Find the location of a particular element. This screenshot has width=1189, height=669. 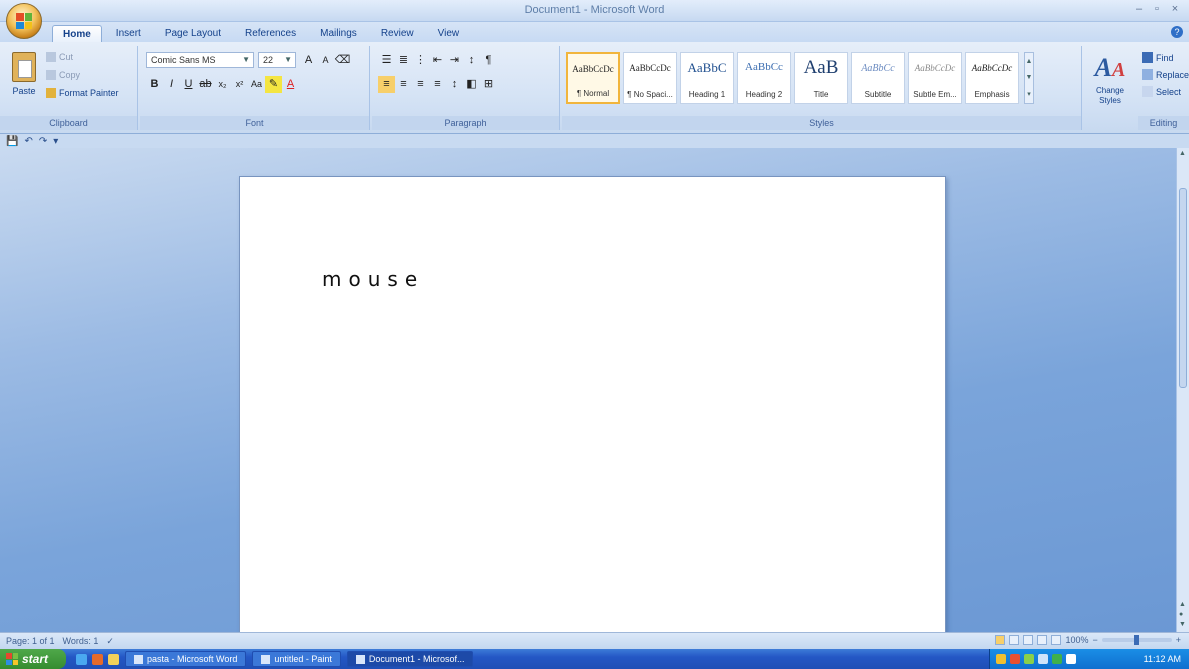

maximize-button: ▫ is located at coordinates (1157, 9).